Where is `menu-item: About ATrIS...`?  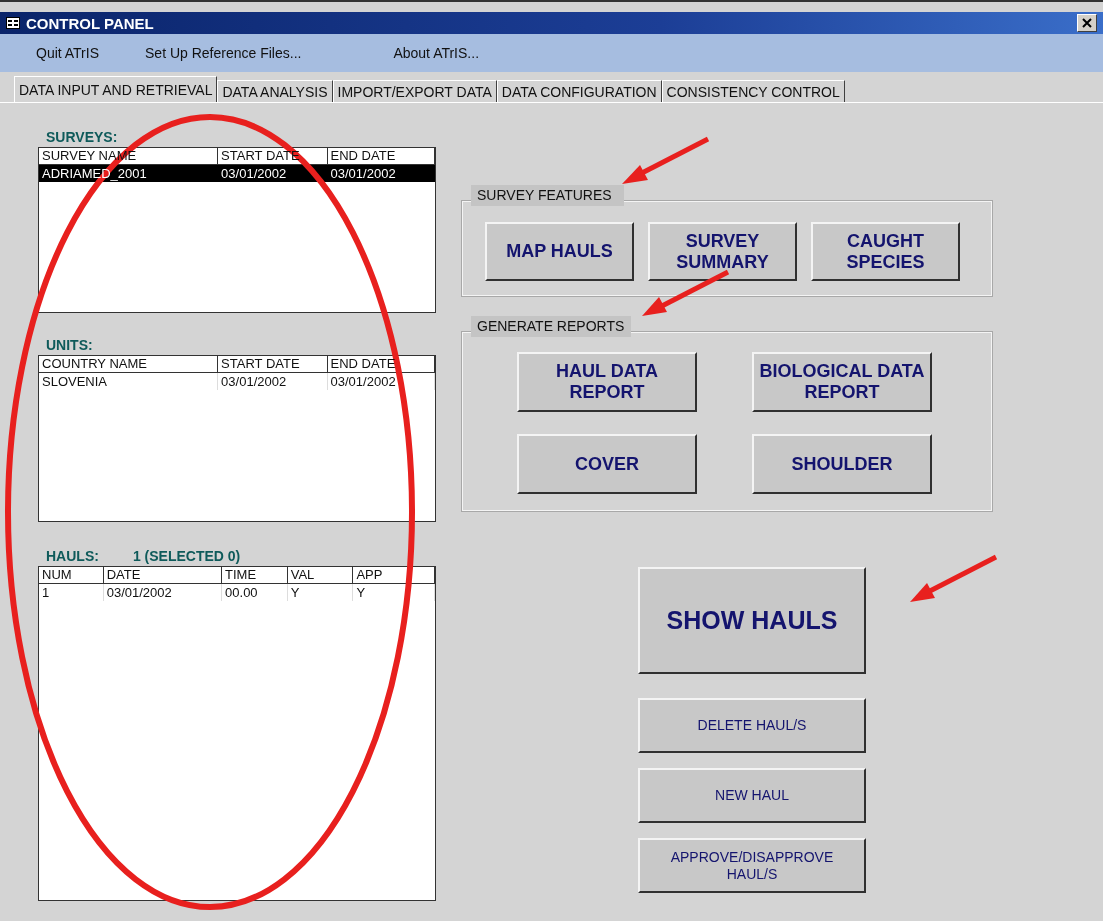
menu-item: About ATrIS... is located at coordinates (436, 53).